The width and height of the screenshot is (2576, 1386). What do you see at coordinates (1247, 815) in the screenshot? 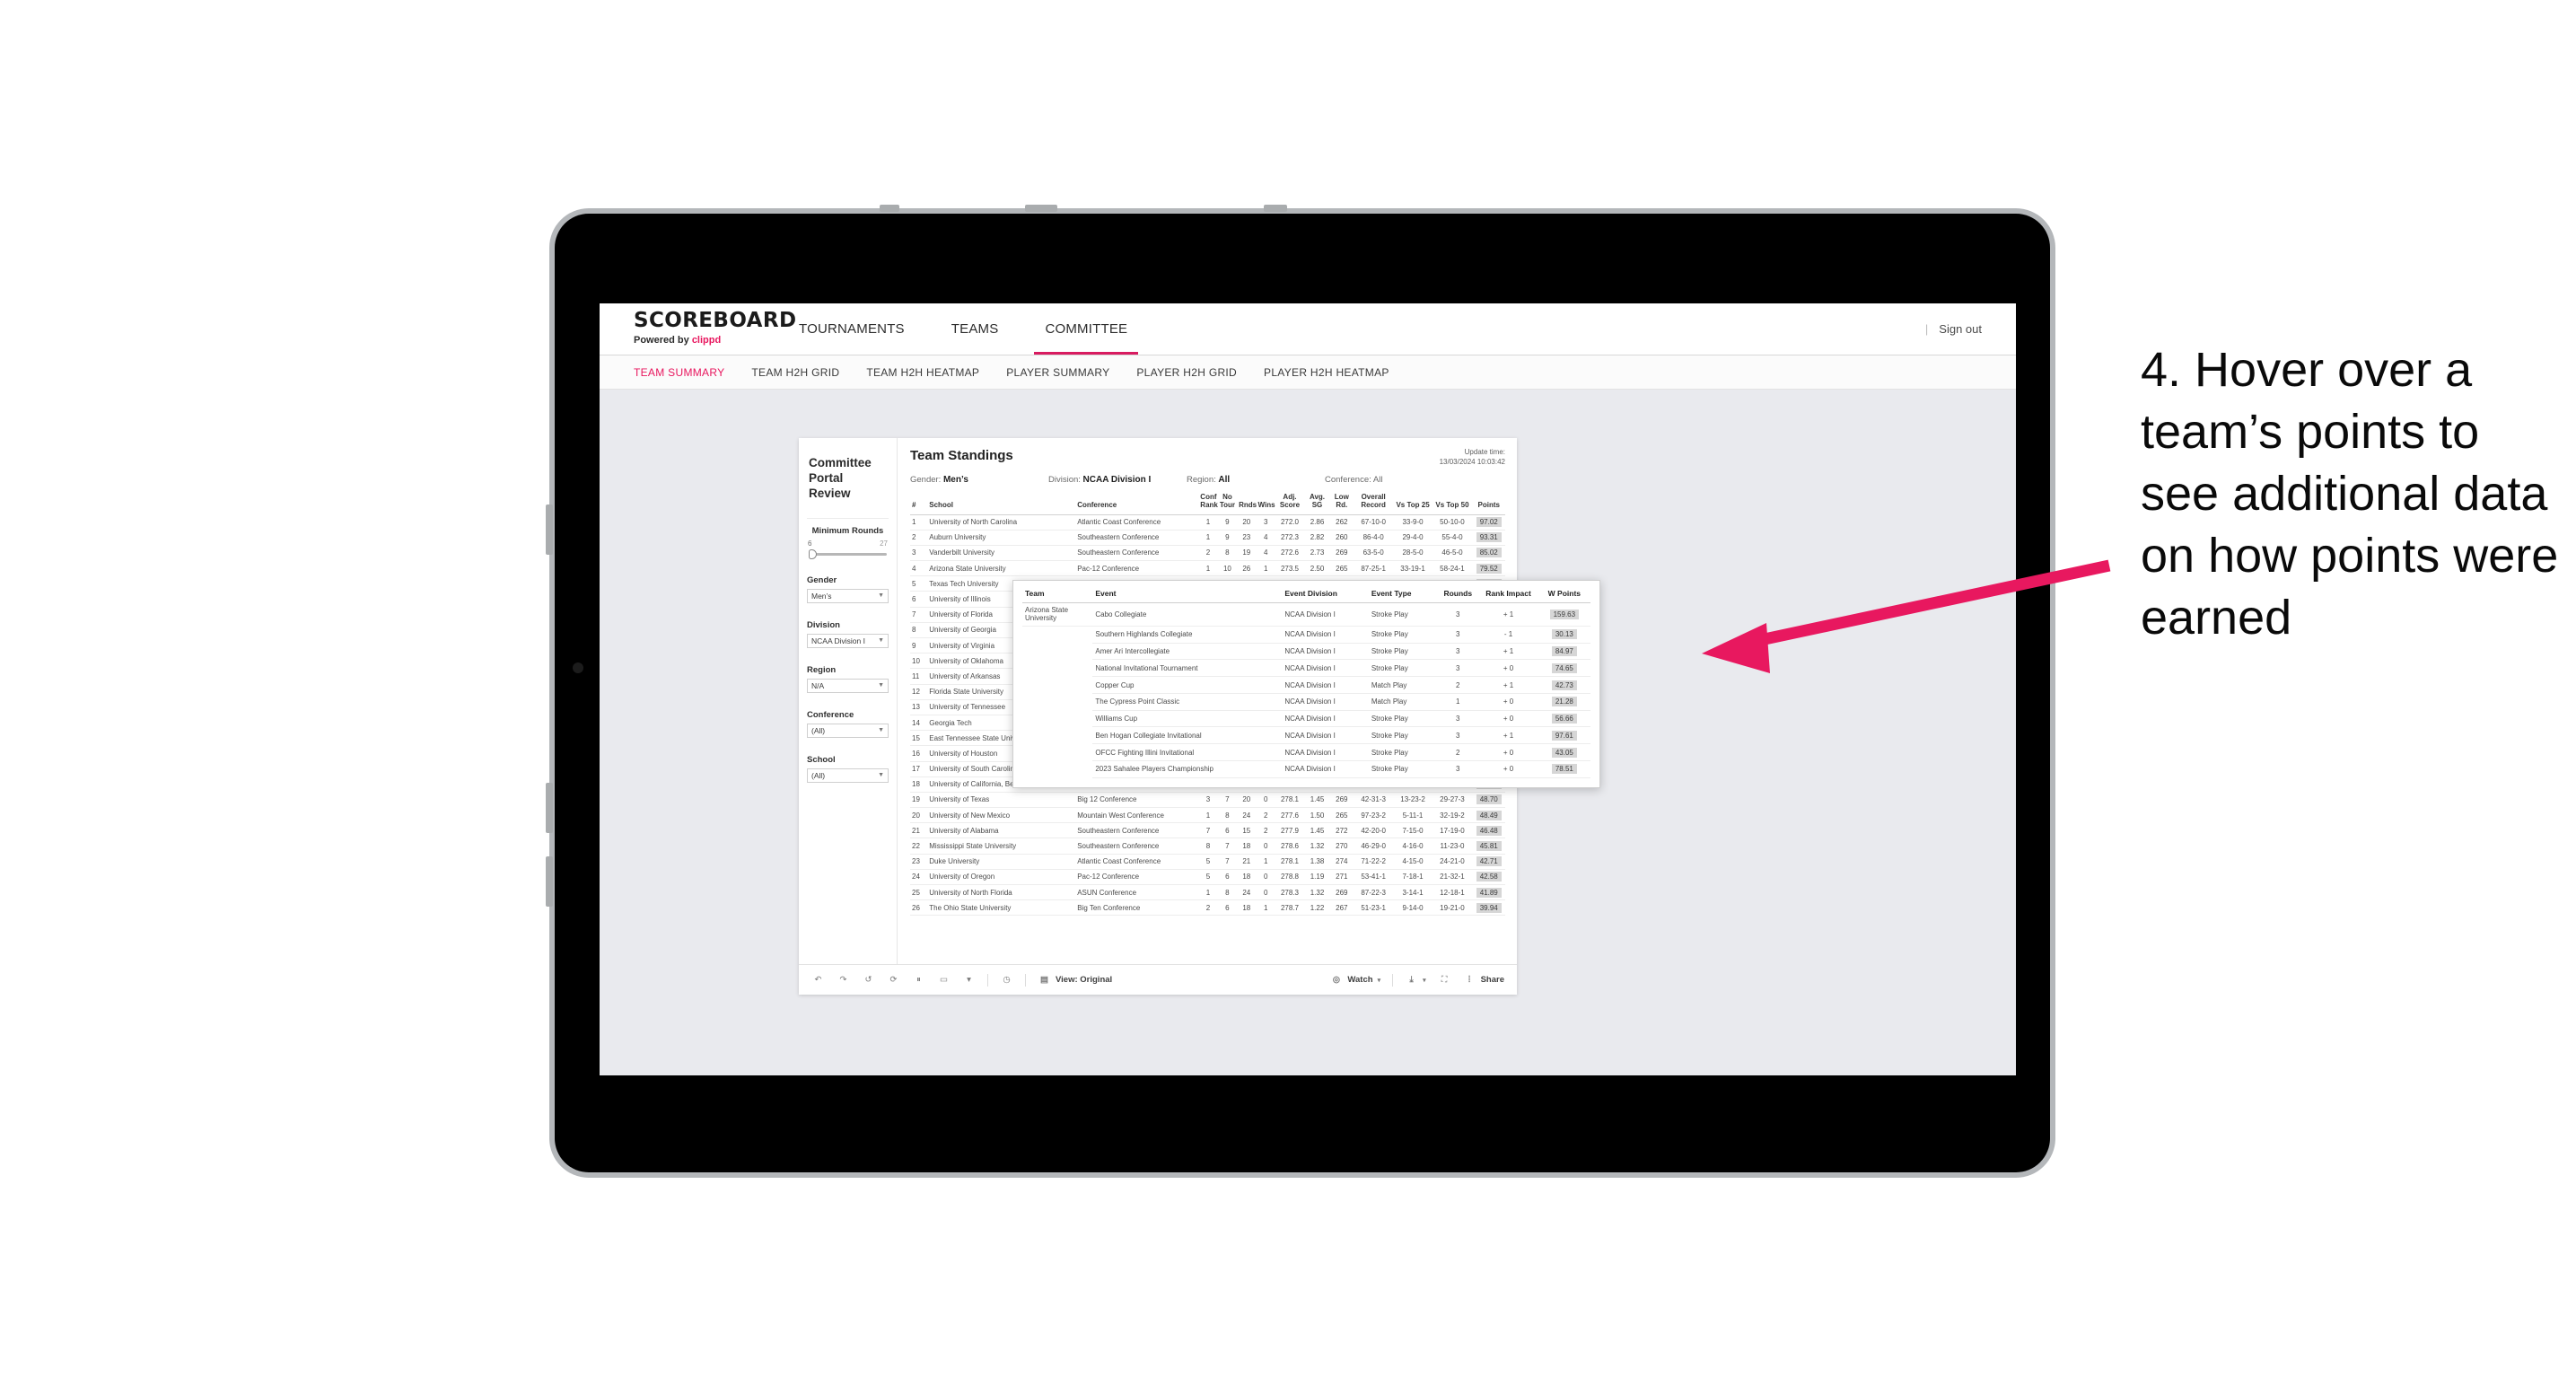
I see `cell-rnds: 24` at bounding box center [1247, 815].